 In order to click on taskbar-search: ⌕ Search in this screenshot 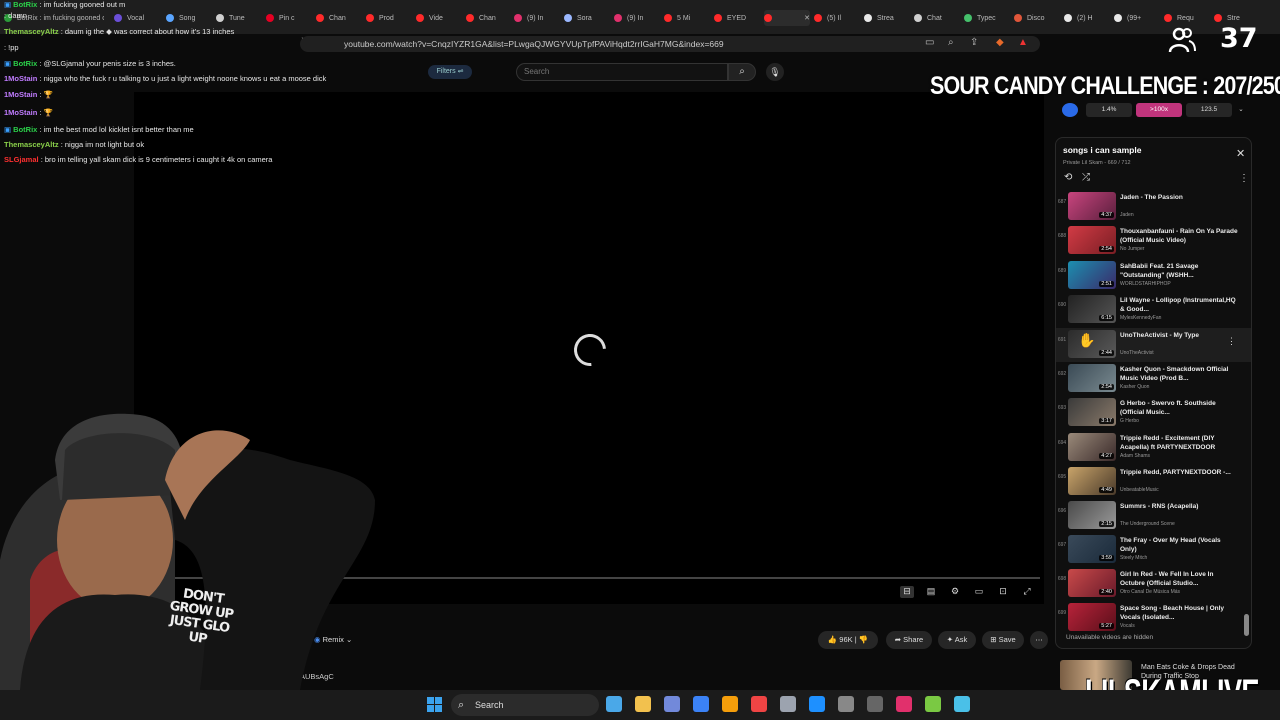, I will do `click(525, 705)`.